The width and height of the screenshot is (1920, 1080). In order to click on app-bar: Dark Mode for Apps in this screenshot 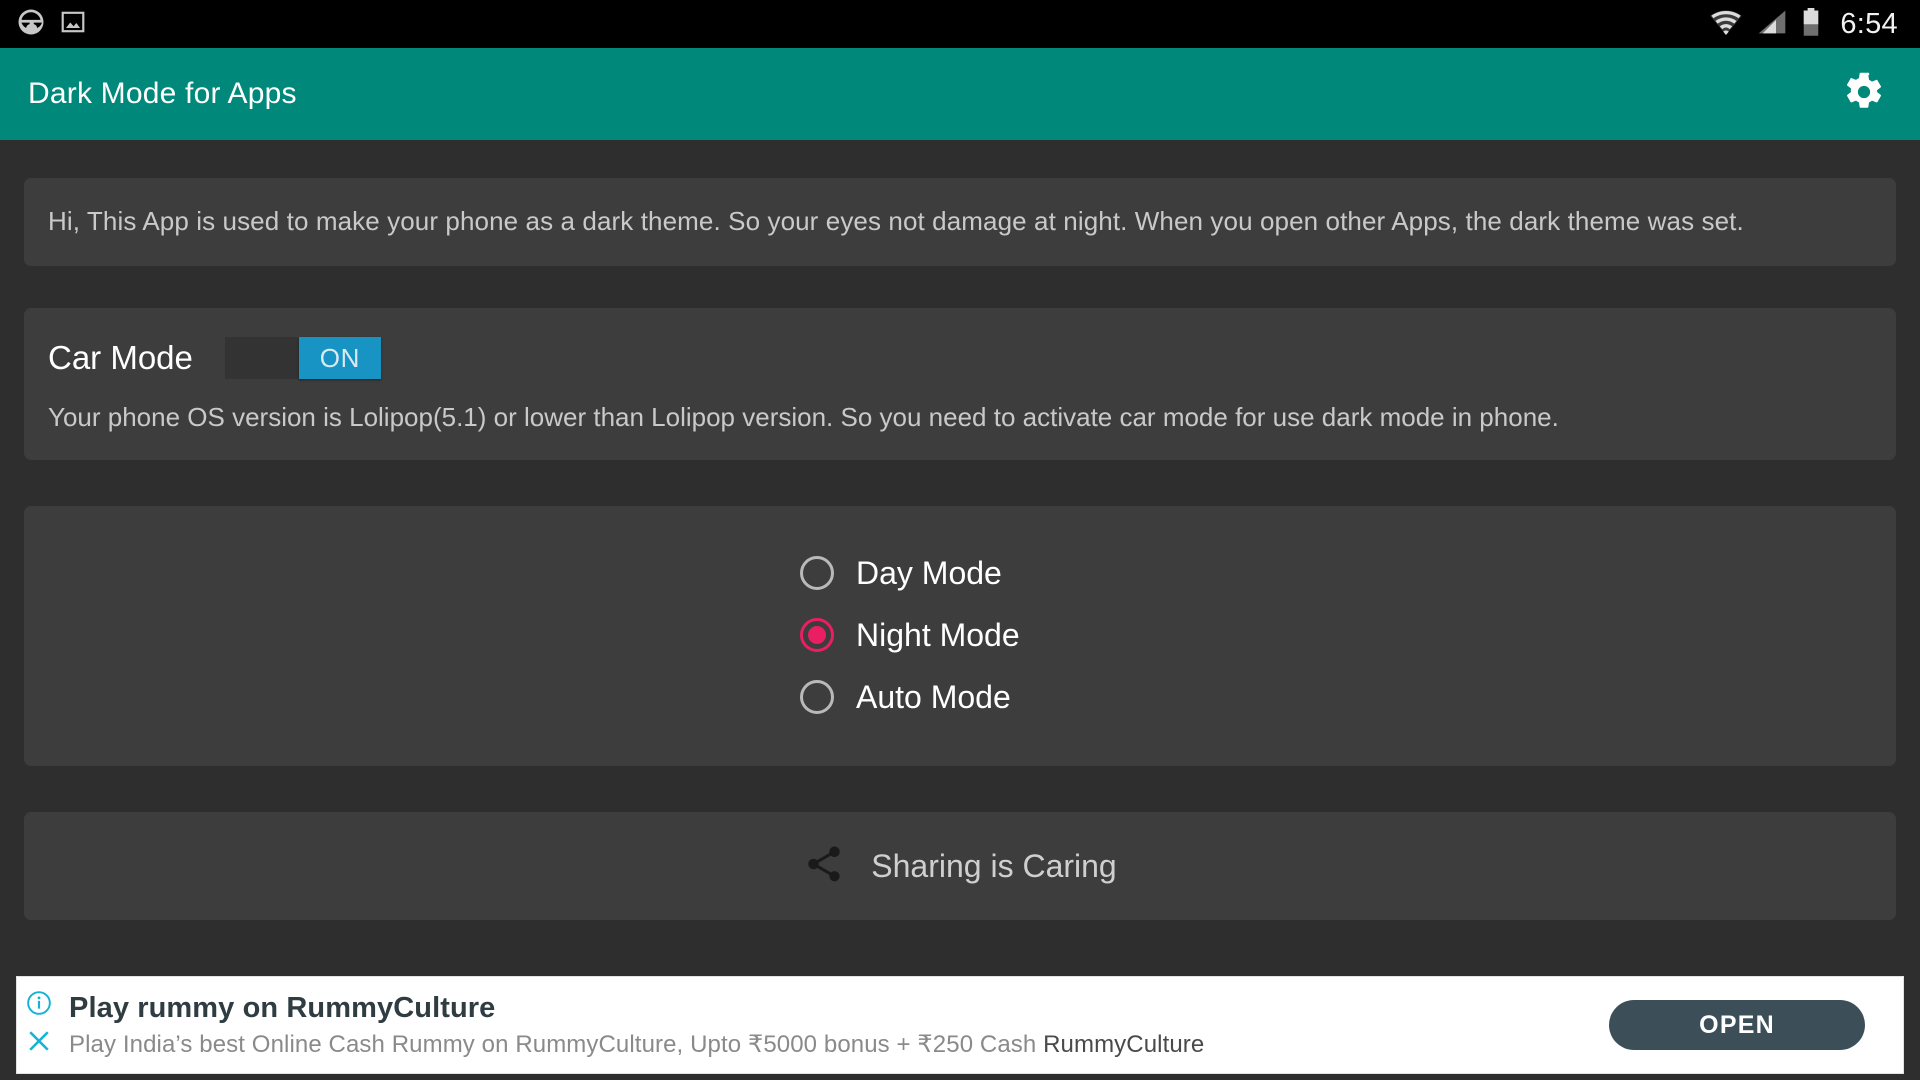, I will do `click(960, 94)`.